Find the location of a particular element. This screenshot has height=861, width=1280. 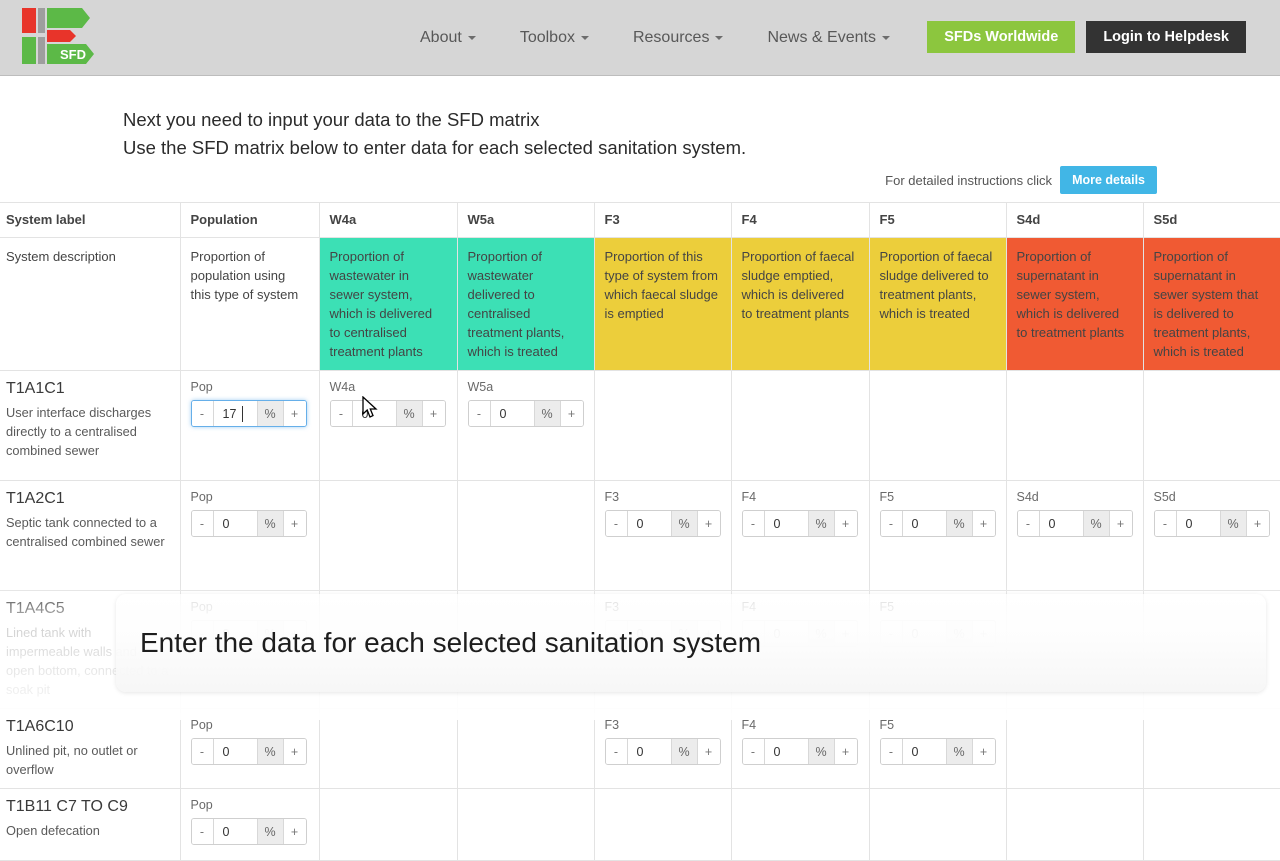

matrix-cell: Pop -0%+ is located at coordinates (250, 824).